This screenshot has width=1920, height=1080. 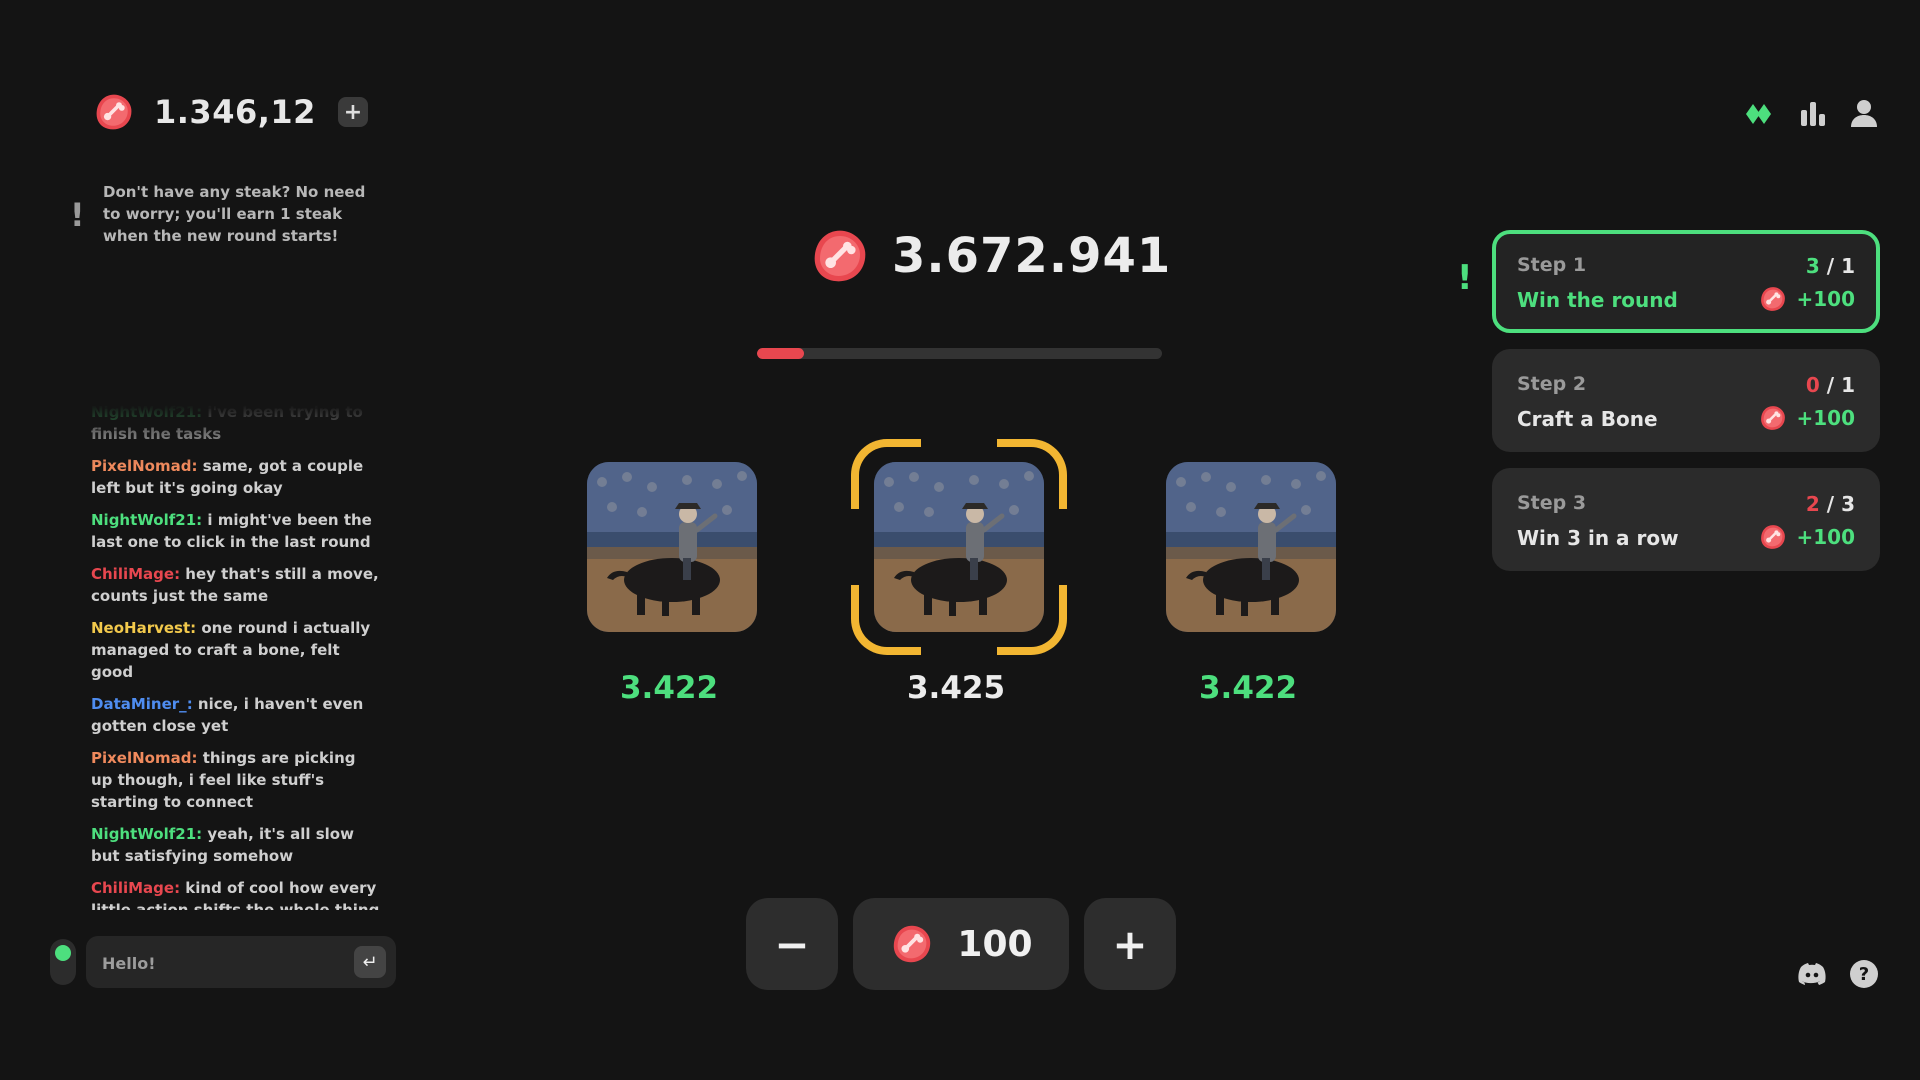 What do you see at coordinates (236, 435) in the screenshot?
I see `chat-fade` at bounding box center [236, 435].